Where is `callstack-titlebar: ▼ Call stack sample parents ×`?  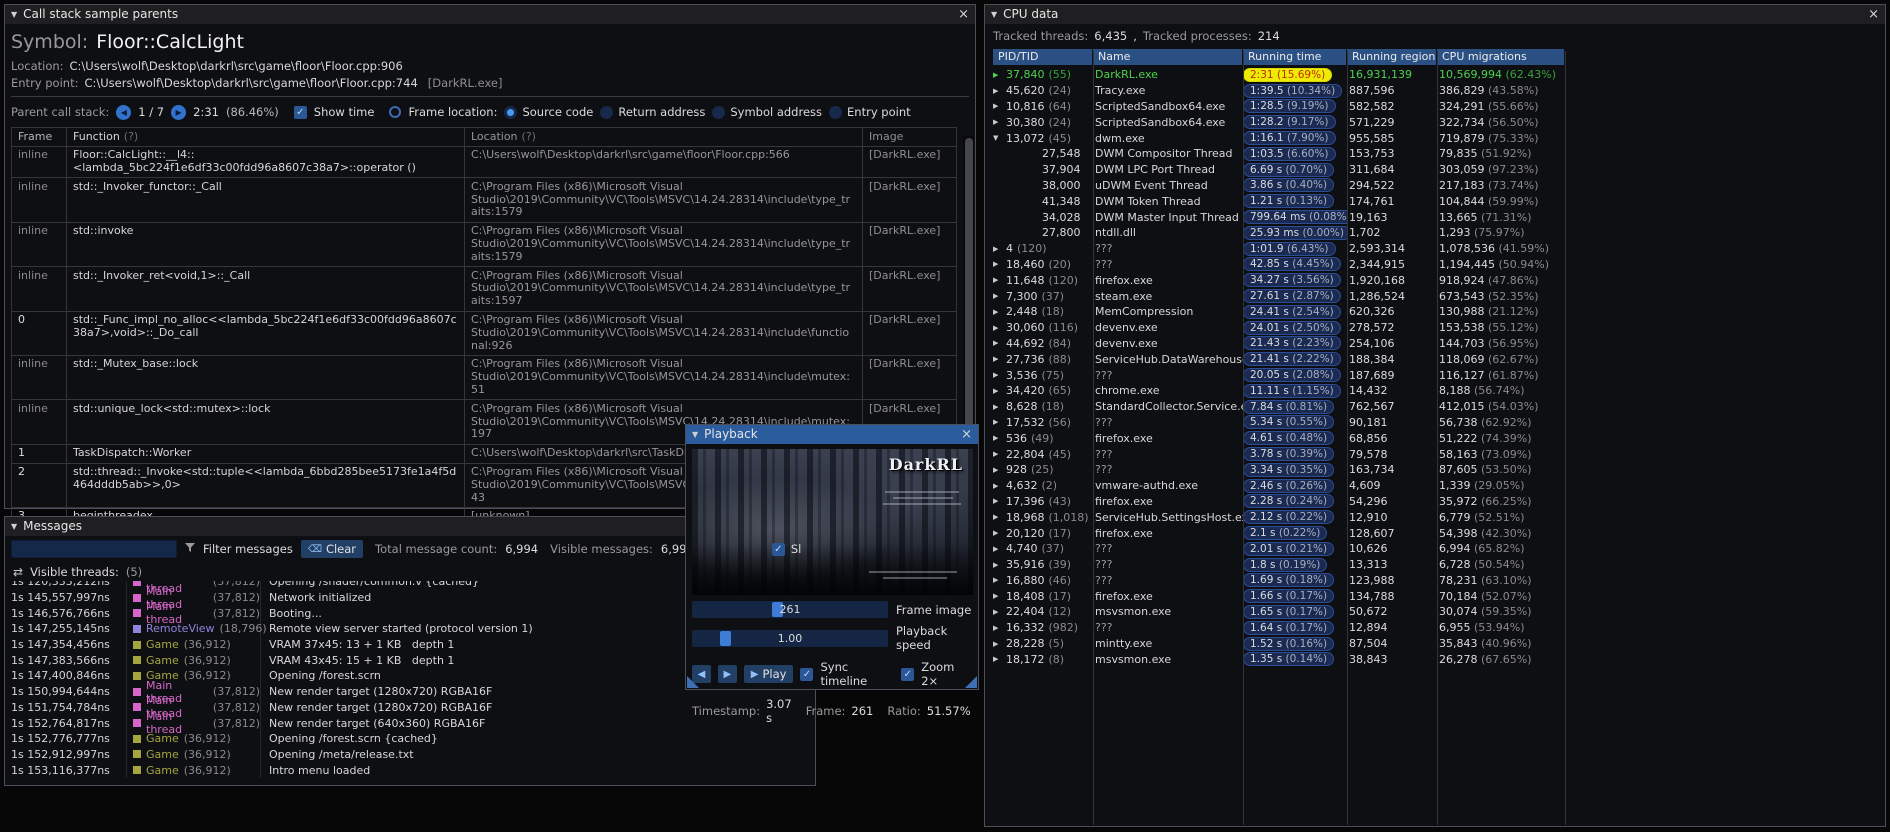 callstack-titlebar: ▼ Call stack sample parents × is located at coordinates (490, 14).